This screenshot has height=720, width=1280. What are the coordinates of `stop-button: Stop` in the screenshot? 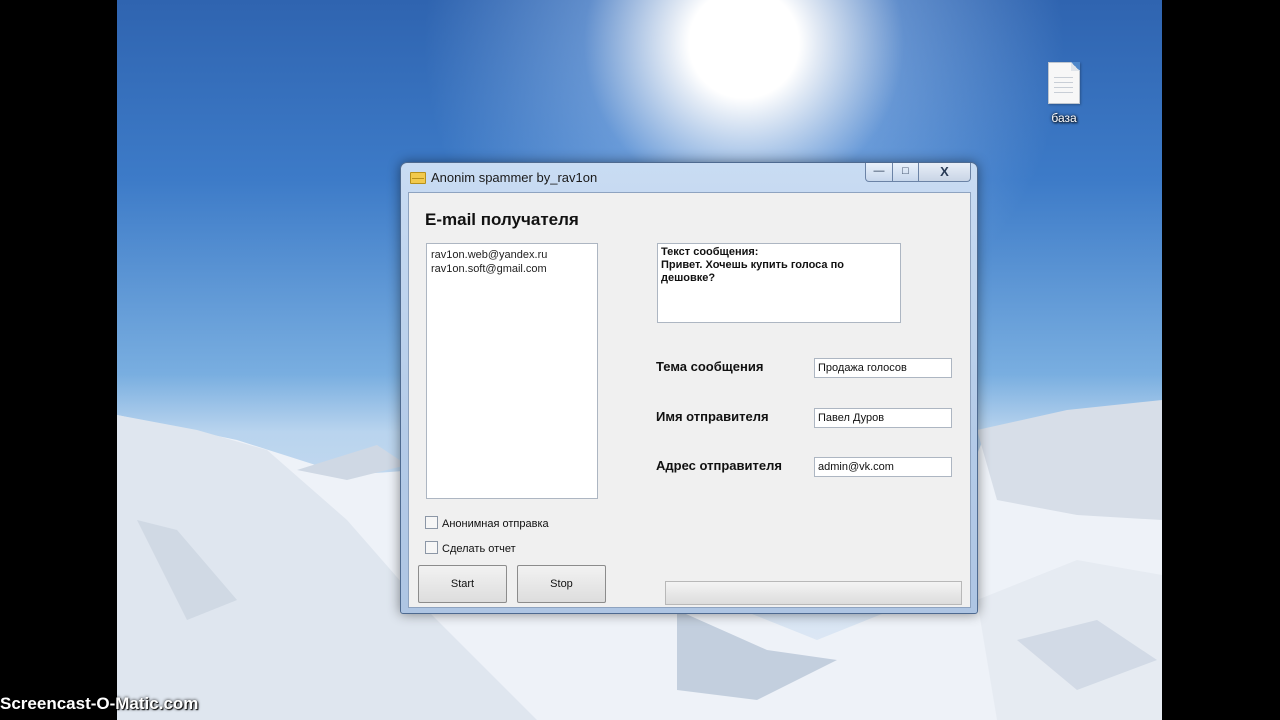 It's located at (561, 584).